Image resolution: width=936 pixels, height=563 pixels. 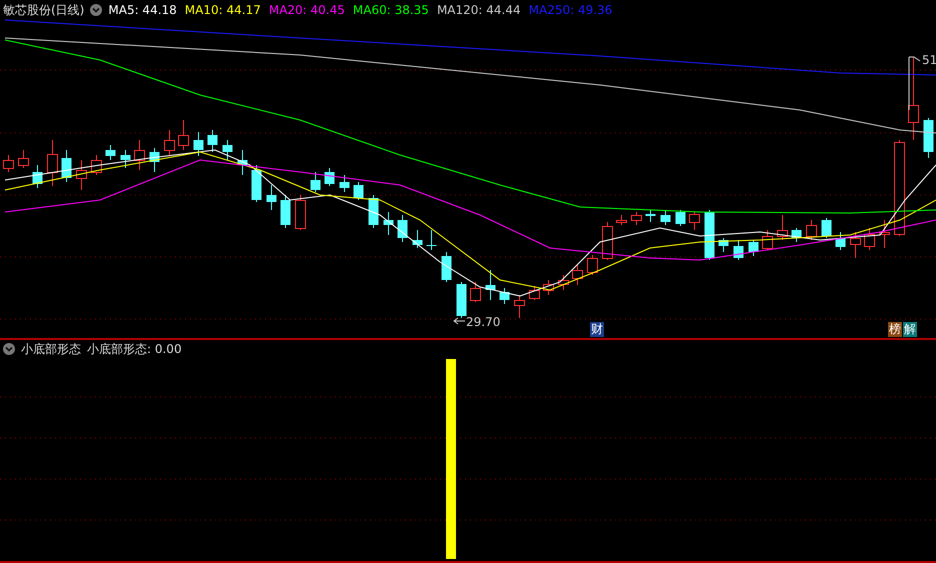 What do you see at coordinates (134, 349) in the screenshot?
I see `indicator-reading: 小底部形态: 0.00` at bounding box center [134, 349].